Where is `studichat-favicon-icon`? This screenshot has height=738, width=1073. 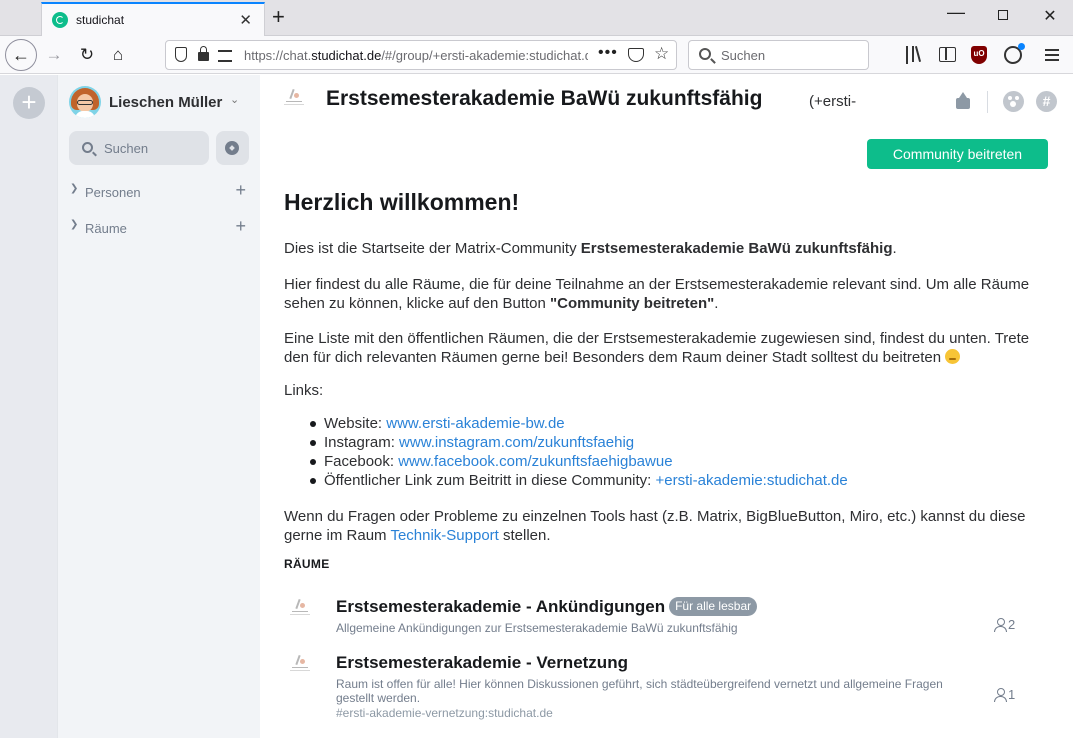 studichat-favicon-icon is located at coordinates (60, 20).